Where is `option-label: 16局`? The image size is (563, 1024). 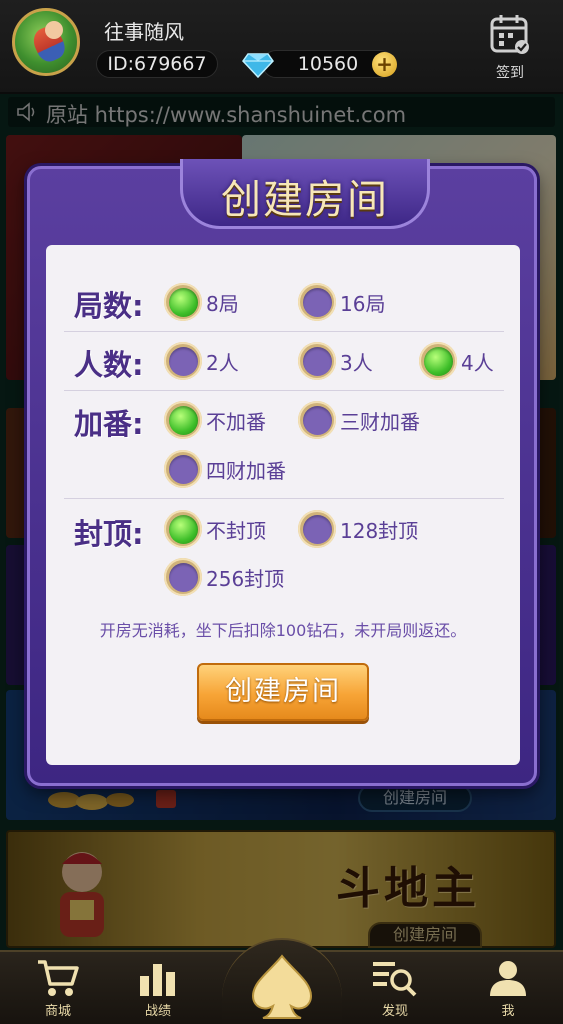 option-label: 16局 is located at coordinates (363, 303).